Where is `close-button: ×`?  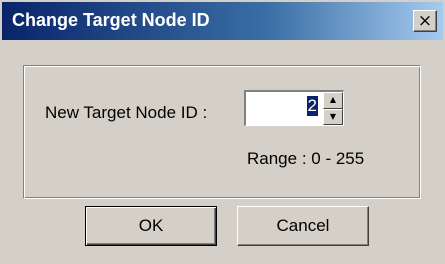 close-button: × is located at coordinates (425, 21).